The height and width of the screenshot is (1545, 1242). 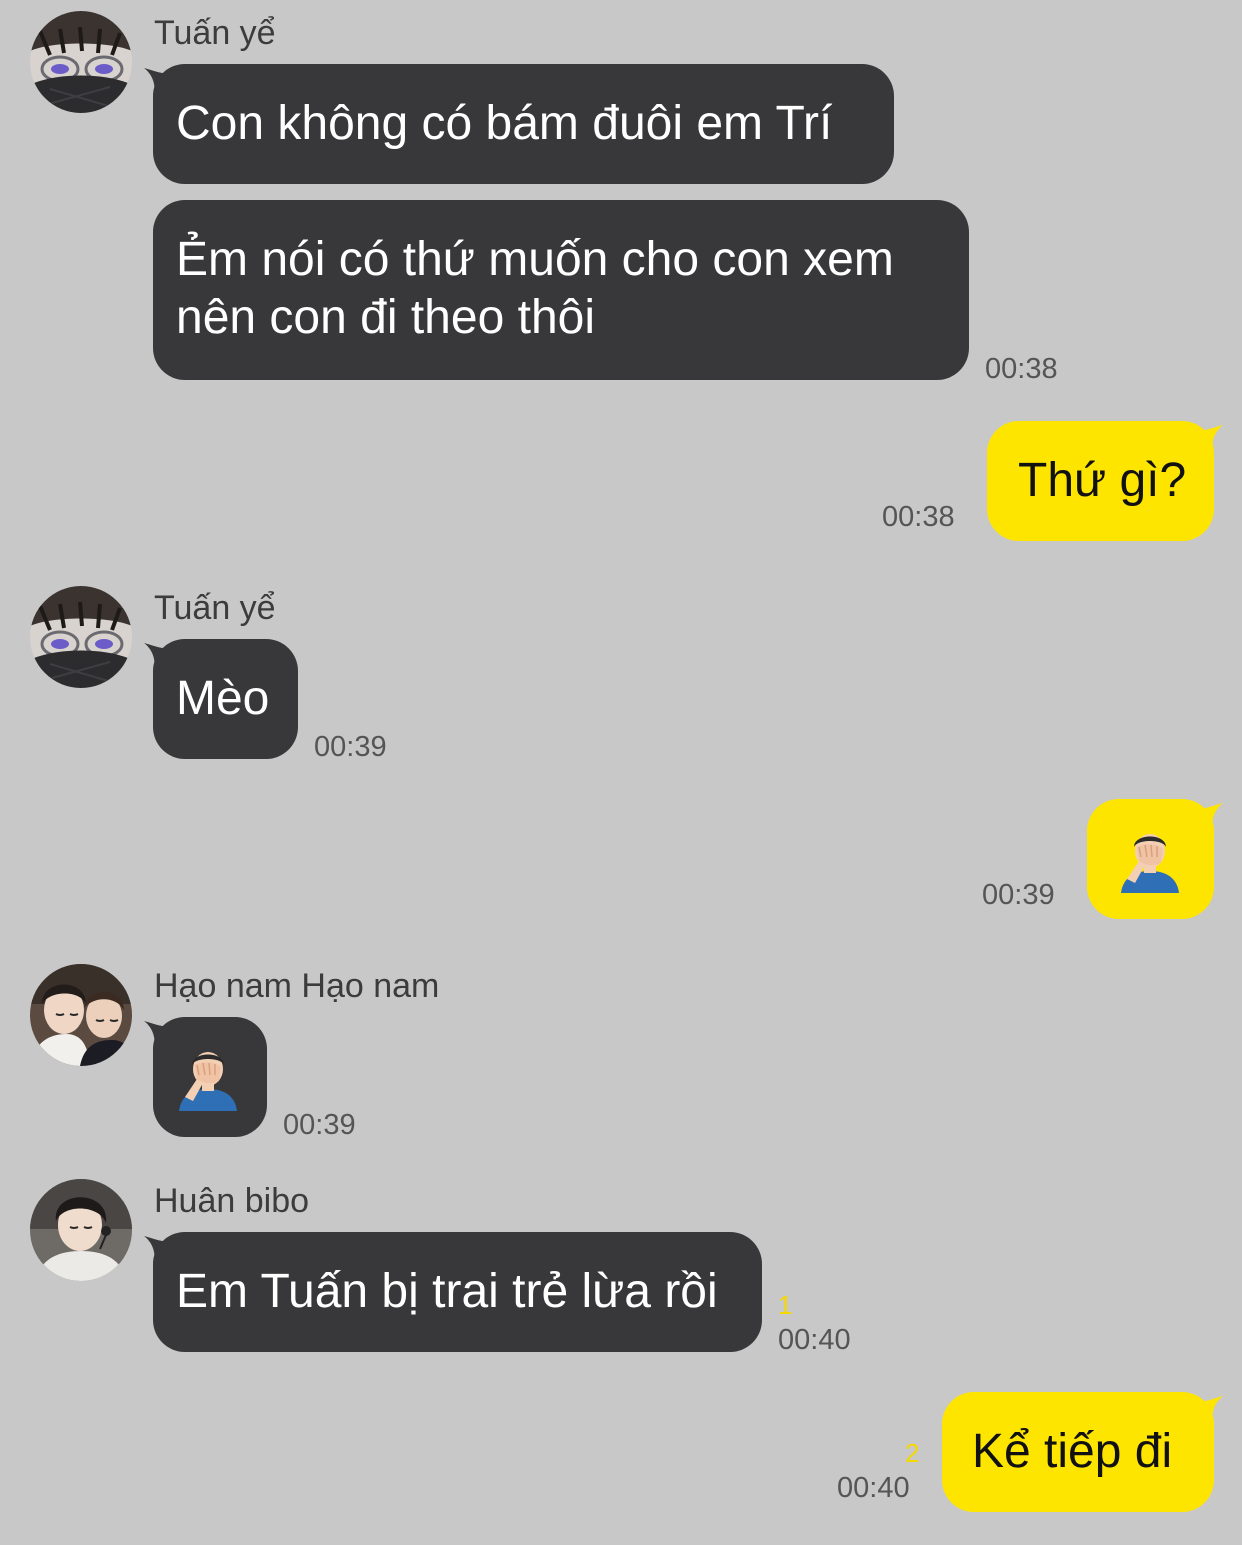 I want to click on message-bubble: Mèo, so click(x=221, y=699).